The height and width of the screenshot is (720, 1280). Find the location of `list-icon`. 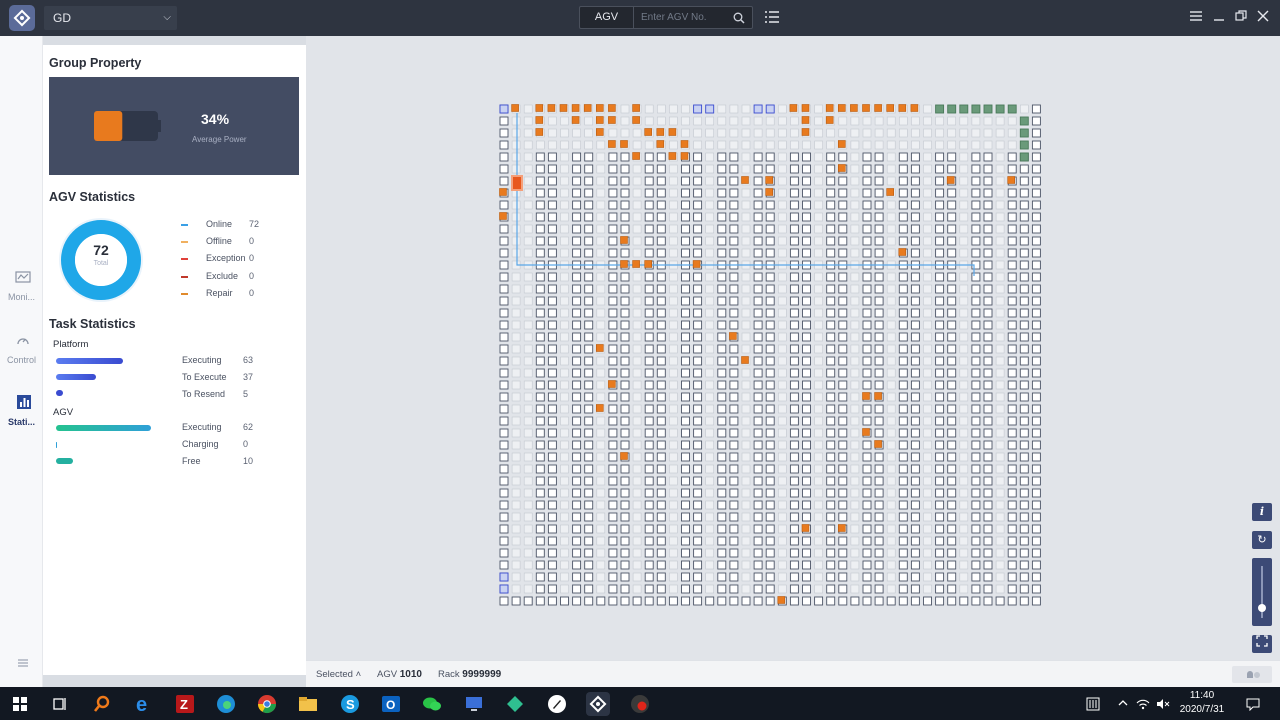

list-icon is located at coordinates (772, 17).